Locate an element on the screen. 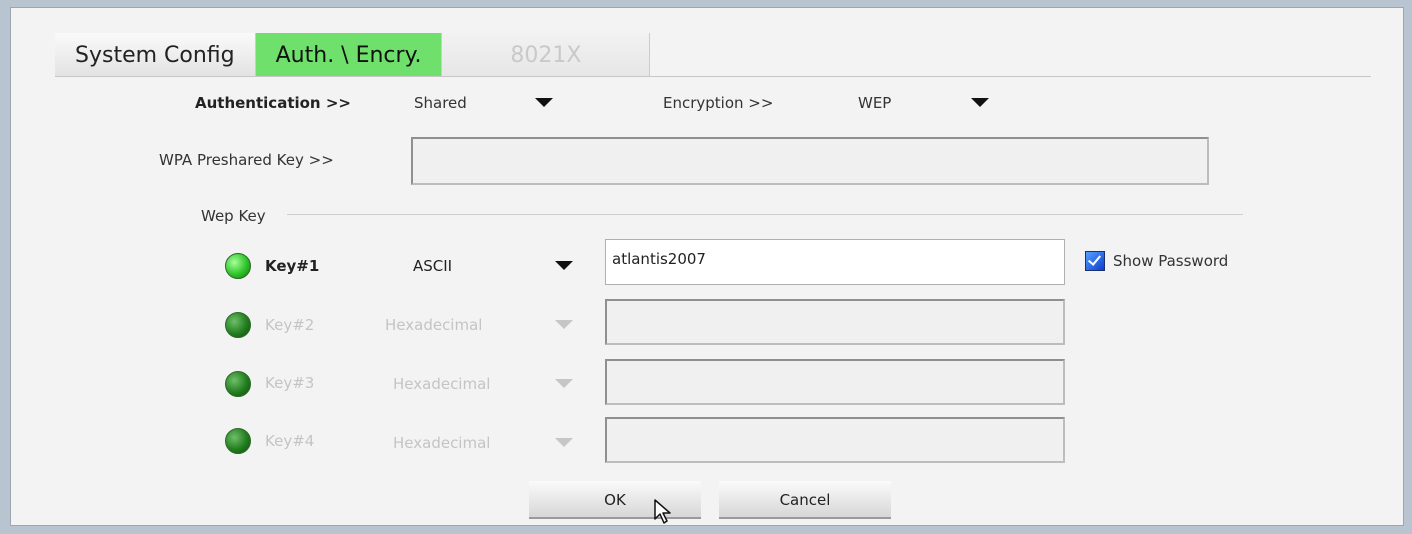 Image resolution: width=1412 pixels, height=534 pixels. key3-input is located at coordinates (835, 382).